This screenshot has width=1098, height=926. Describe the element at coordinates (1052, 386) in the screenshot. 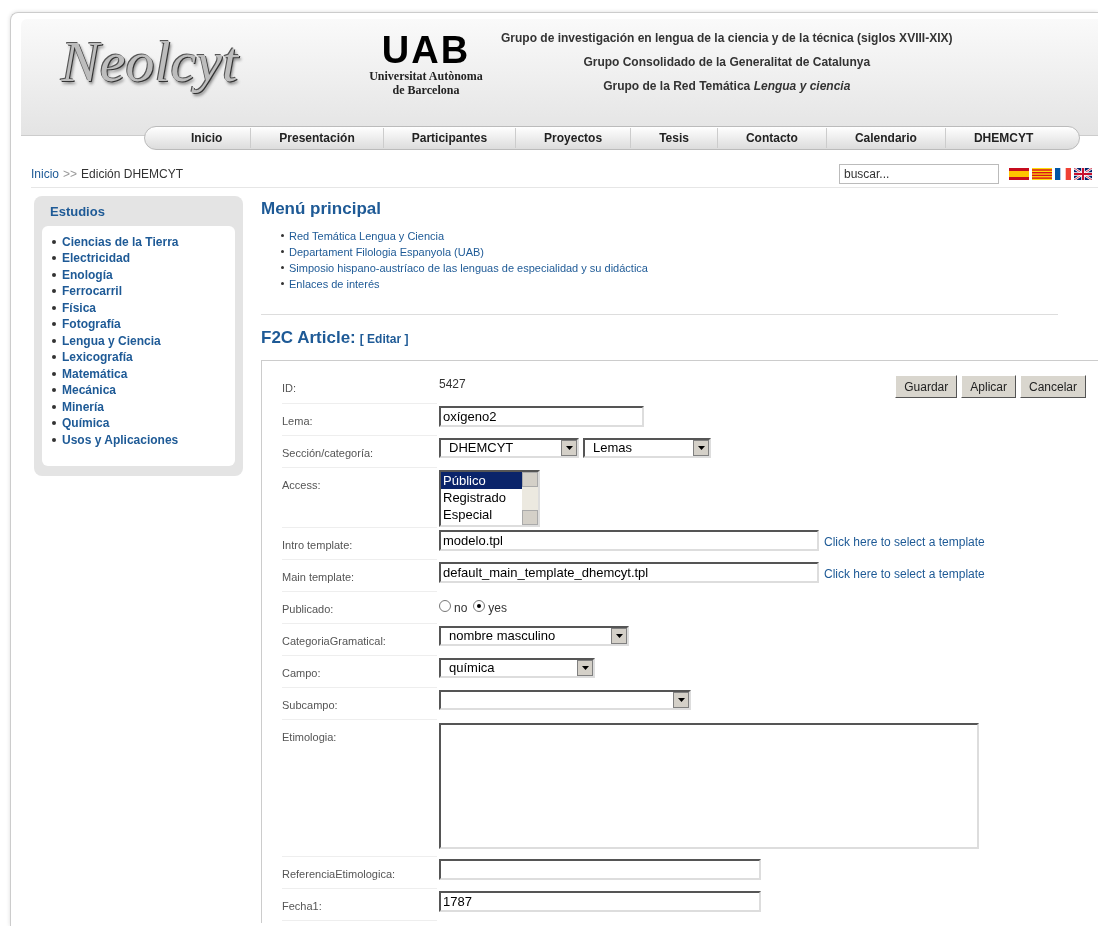

I see `form-button: Cancelar` at that location.